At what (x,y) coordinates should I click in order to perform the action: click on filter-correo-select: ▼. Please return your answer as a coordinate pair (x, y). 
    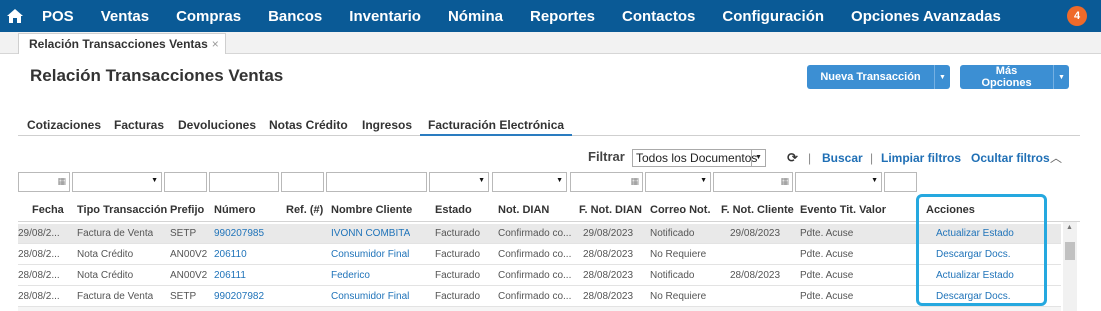
    Looking at the image, I should click on (678, 182).